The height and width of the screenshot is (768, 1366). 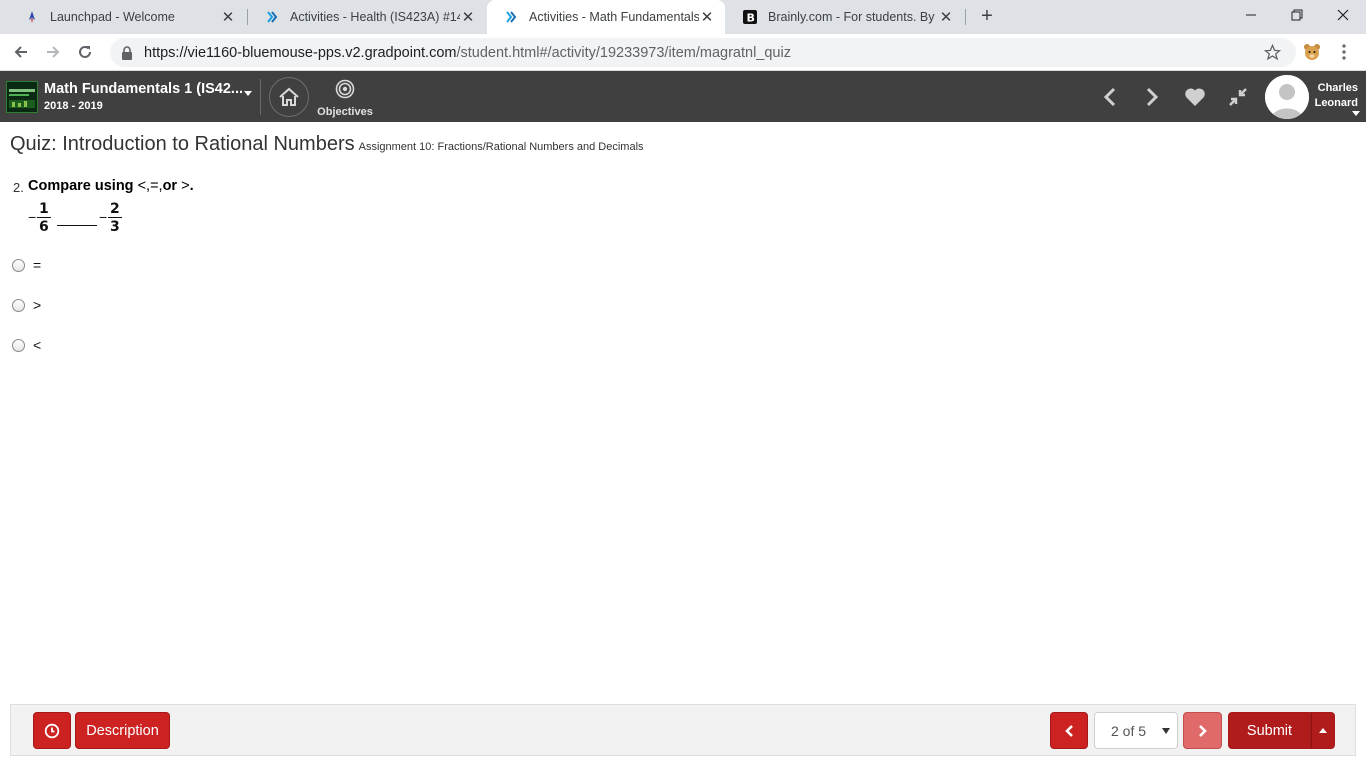 I want to click on quiz-footer: Description 2 of 5 Submit, so click(x=683, y=730).